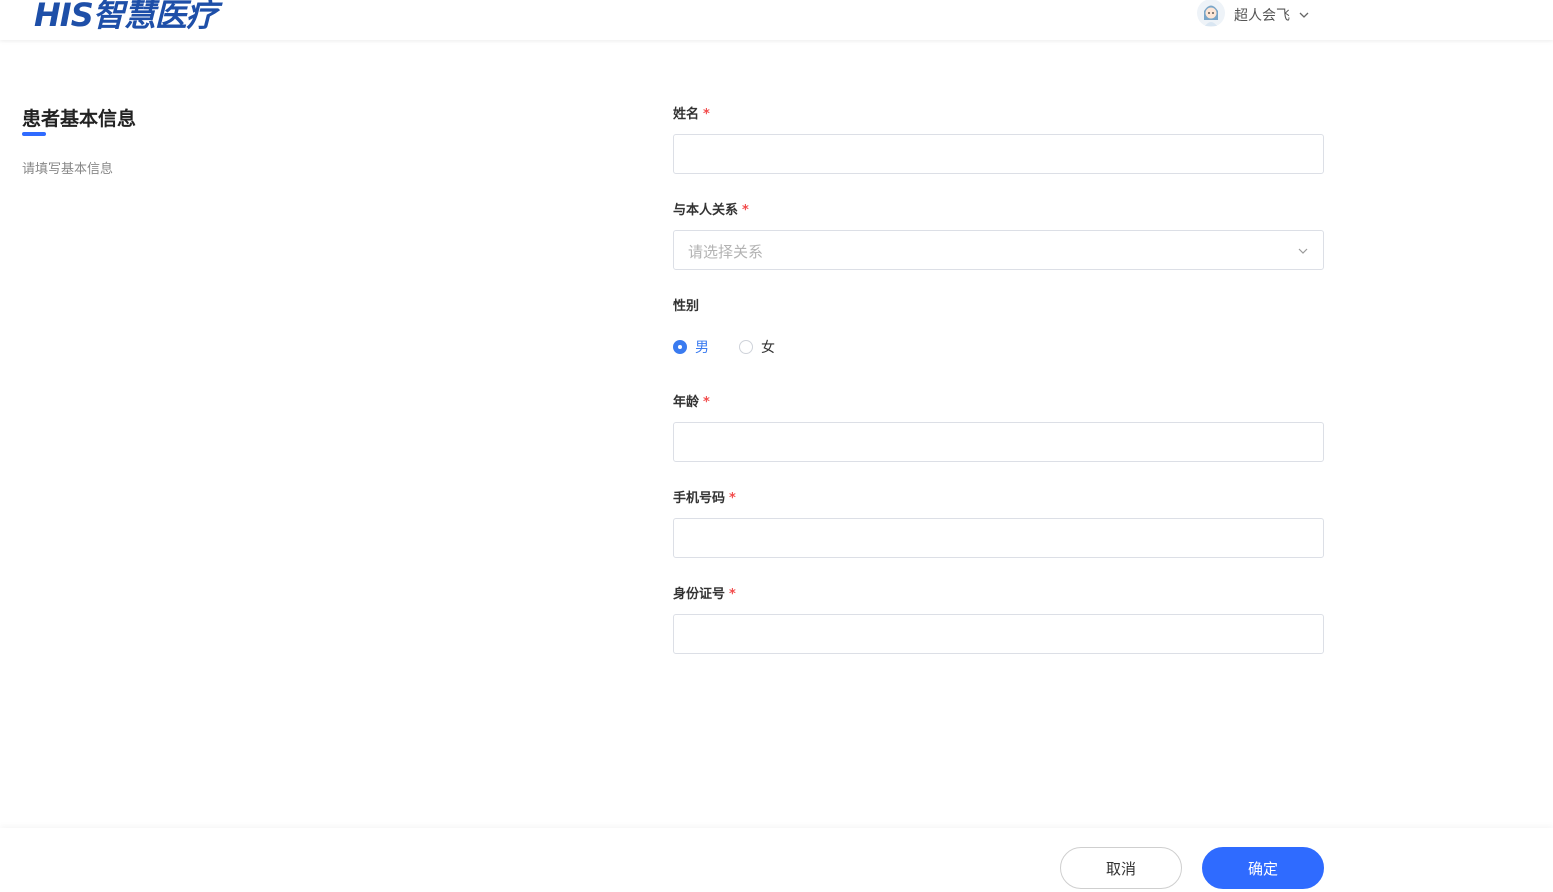 The height and width of the screenshot is (892, 1553). Describe the element at coordinates (1263, 868) in the screenshot. I see `confirm-button: 确定` at that location.